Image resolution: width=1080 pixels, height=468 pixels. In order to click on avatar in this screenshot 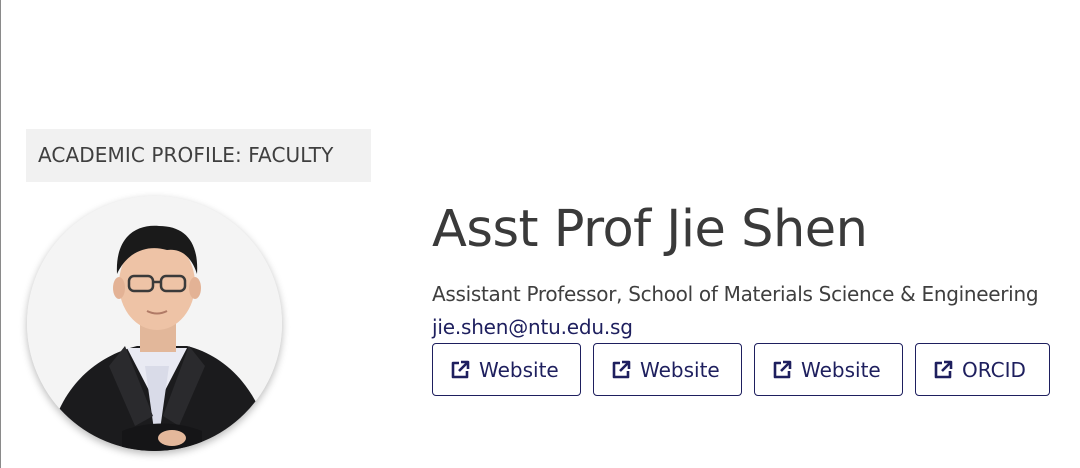, I will do `click(154, 323)`.